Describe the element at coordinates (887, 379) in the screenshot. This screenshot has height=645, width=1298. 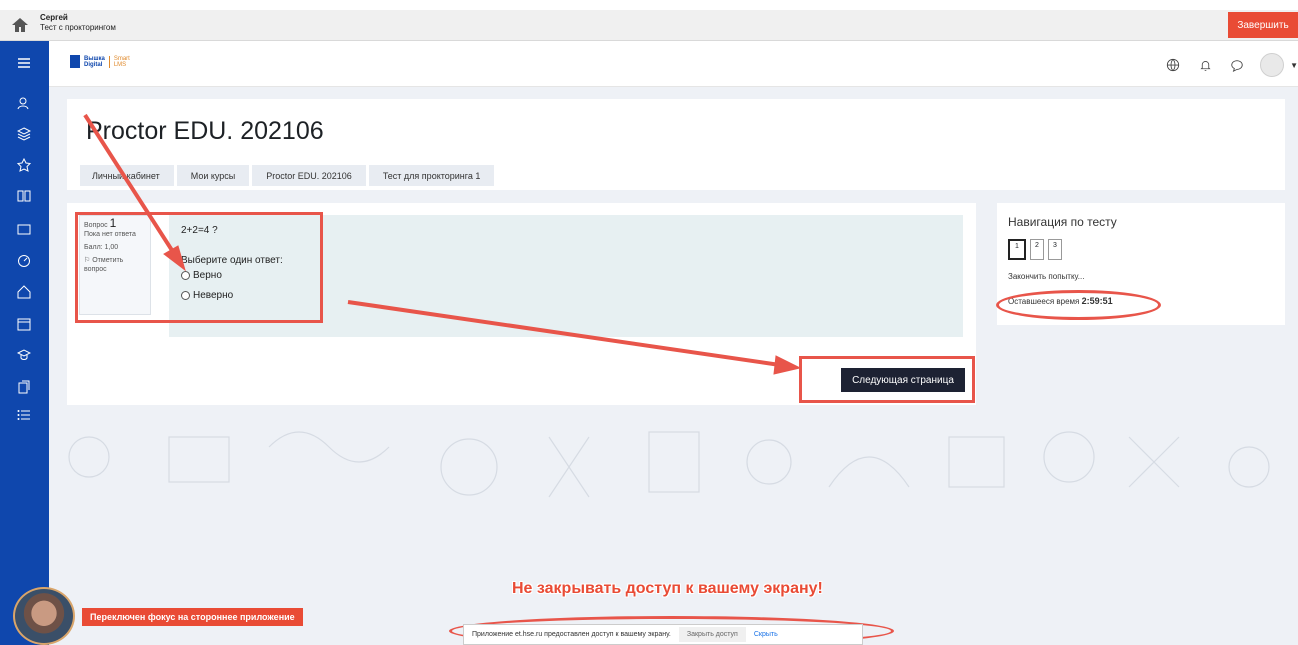
I see `highlight-next-button` at that location.